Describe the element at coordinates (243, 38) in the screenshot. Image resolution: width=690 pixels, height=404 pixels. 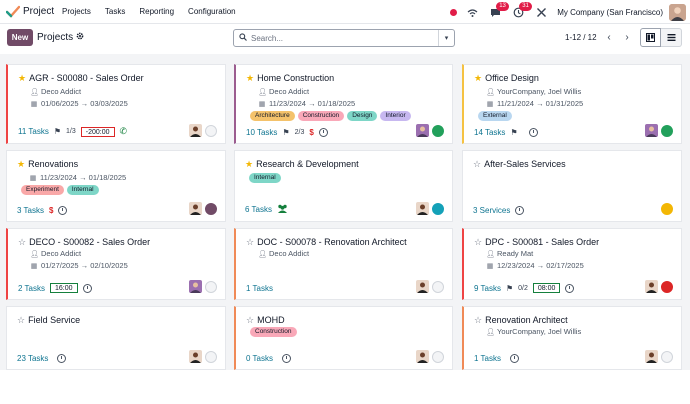
I see `search-icon` at that location.